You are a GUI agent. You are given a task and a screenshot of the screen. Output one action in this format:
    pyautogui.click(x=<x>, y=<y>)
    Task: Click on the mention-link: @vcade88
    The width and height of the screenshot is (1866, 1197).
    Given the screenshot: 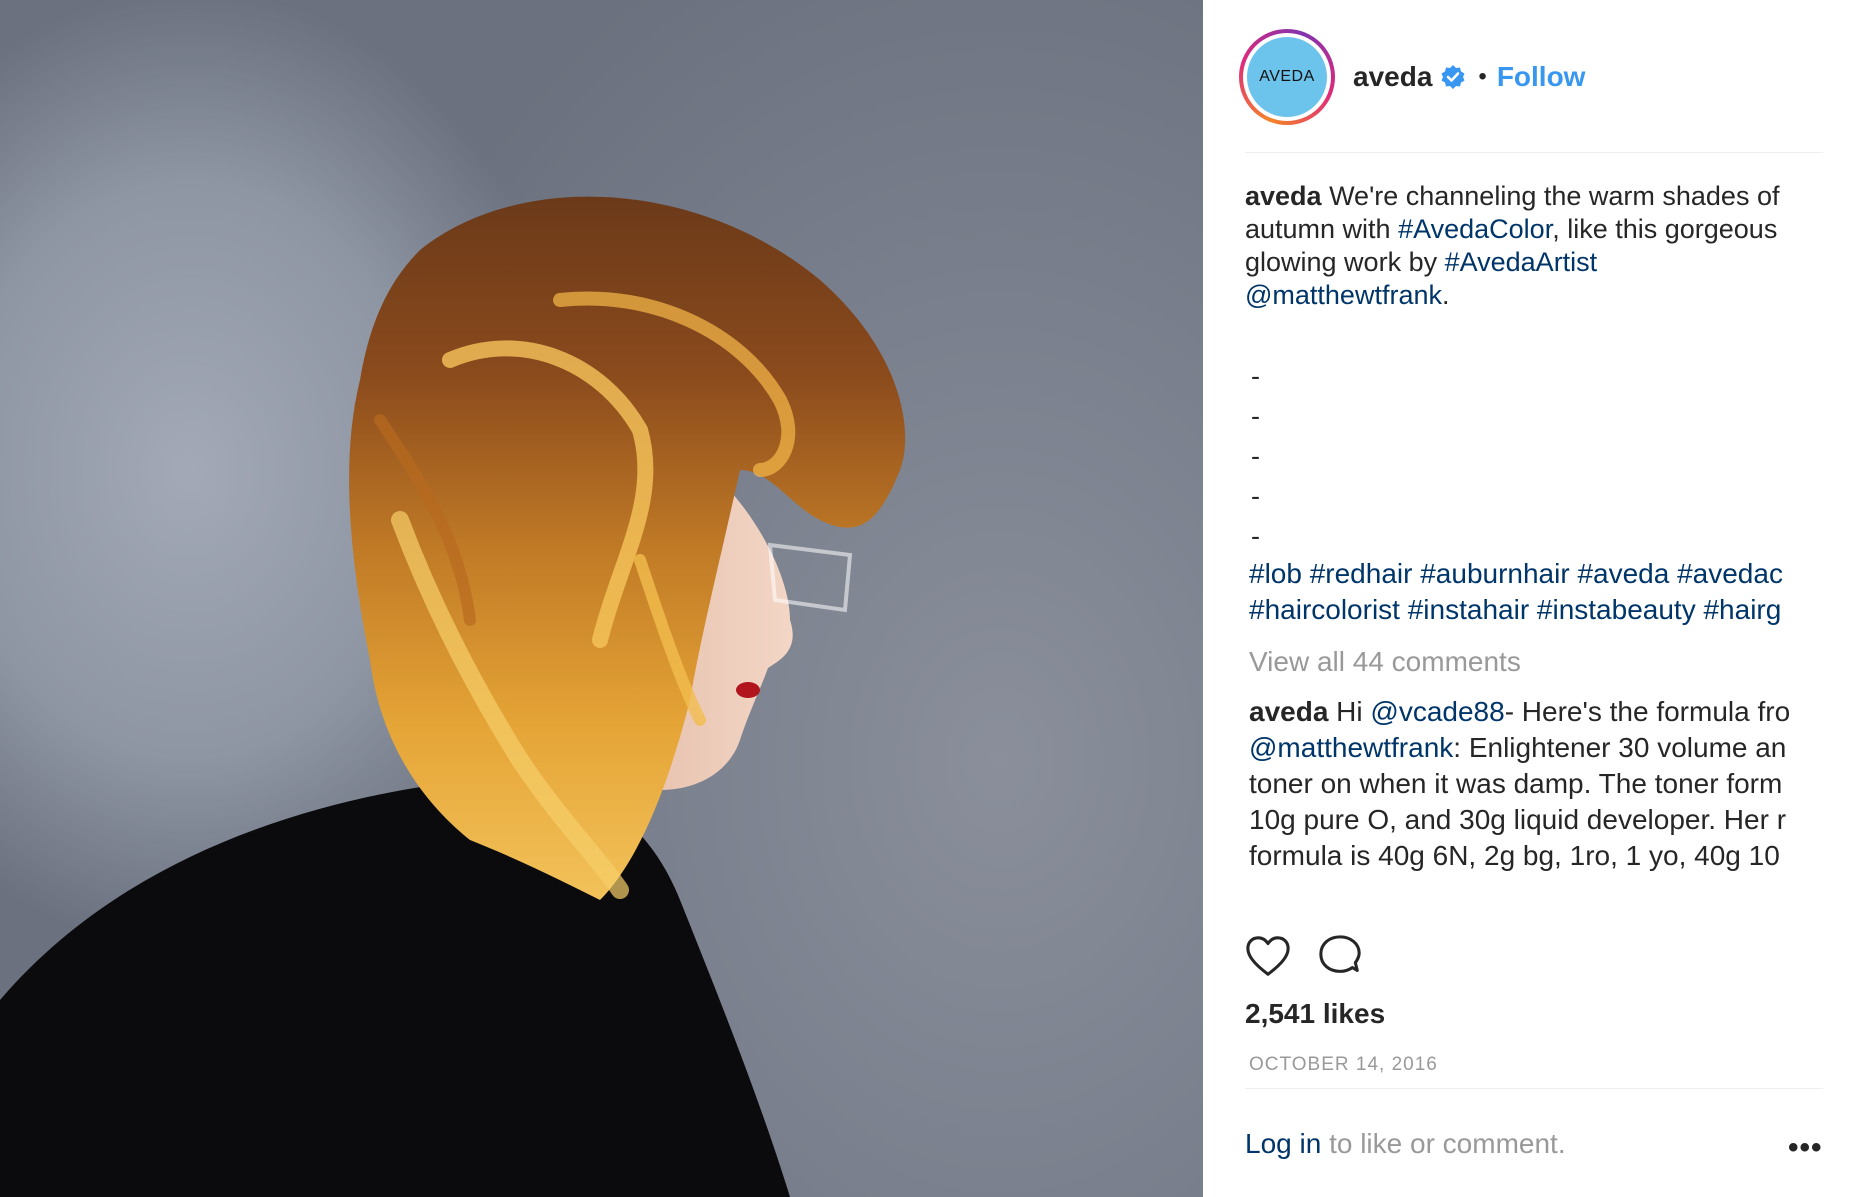 What is the action you would take?
    pyautogui.click(x=1437, y=711)
    